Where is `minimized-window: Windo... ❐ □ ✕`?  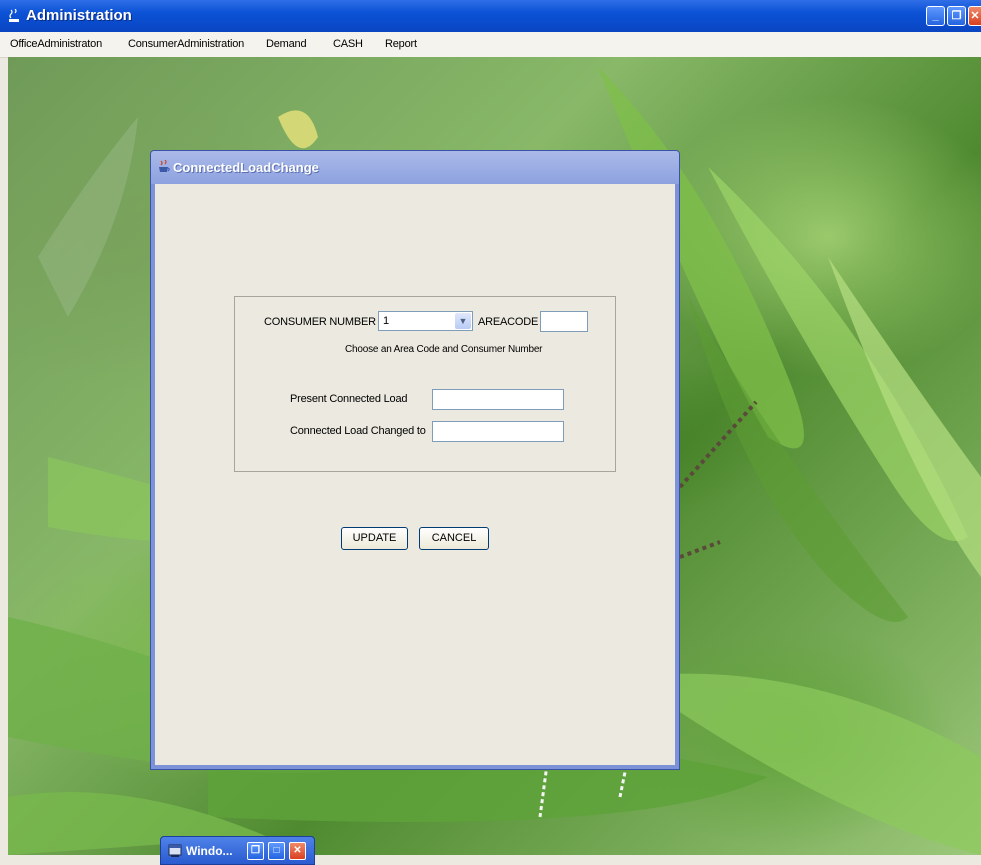 minimized-window: Windo... ❐ □ ✕ is located at coordinates (237, 850).